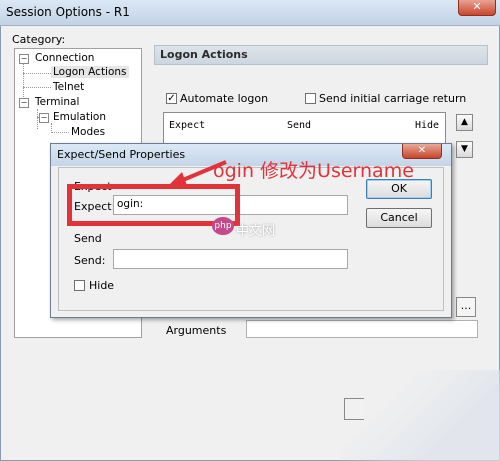  Describe the element at coordinates (79, 117) in the screenshot. I see `tree-item-emulation: Emulation` at that location.